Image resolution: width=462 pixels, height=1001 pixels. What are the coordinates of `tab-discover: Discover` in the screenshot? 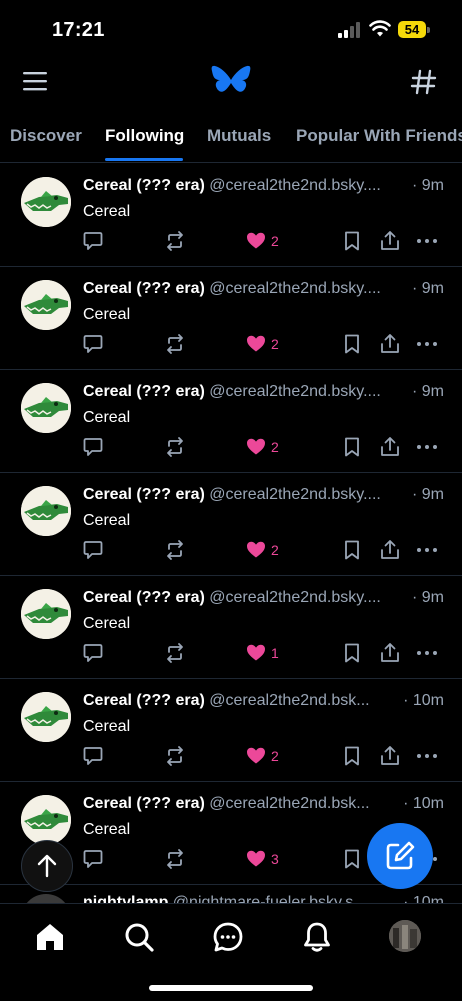 It's located at (46, 136).